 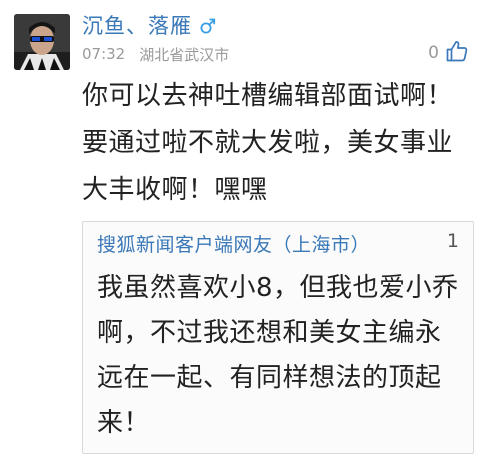 I want to click on comment-time: 07:32, so click(x=104, y=54).